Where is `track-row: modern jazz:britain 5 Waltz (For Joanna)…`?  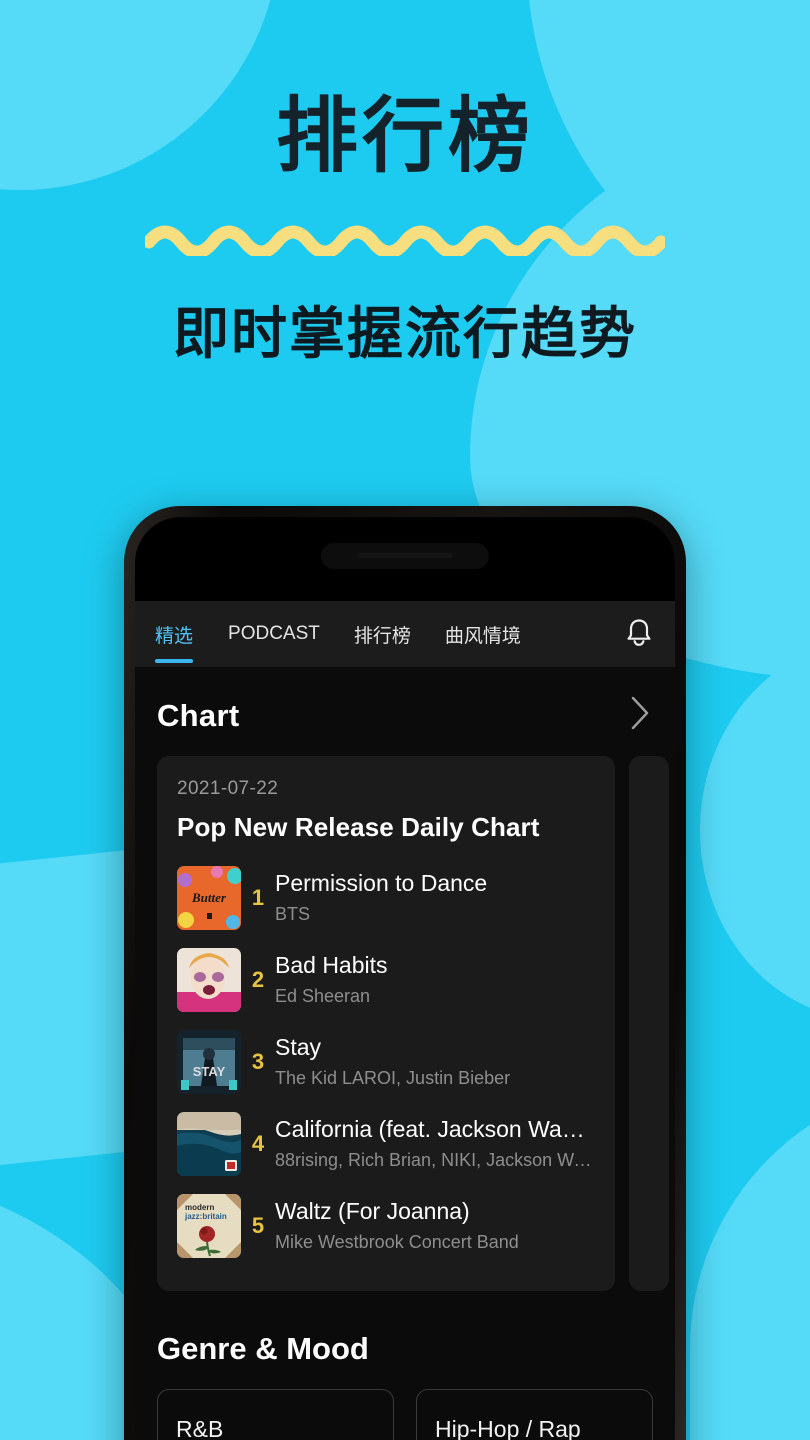
track-row: modern jazz:britain 5 Waltz (For Joanna)… is located at coordinates (386, 1226).